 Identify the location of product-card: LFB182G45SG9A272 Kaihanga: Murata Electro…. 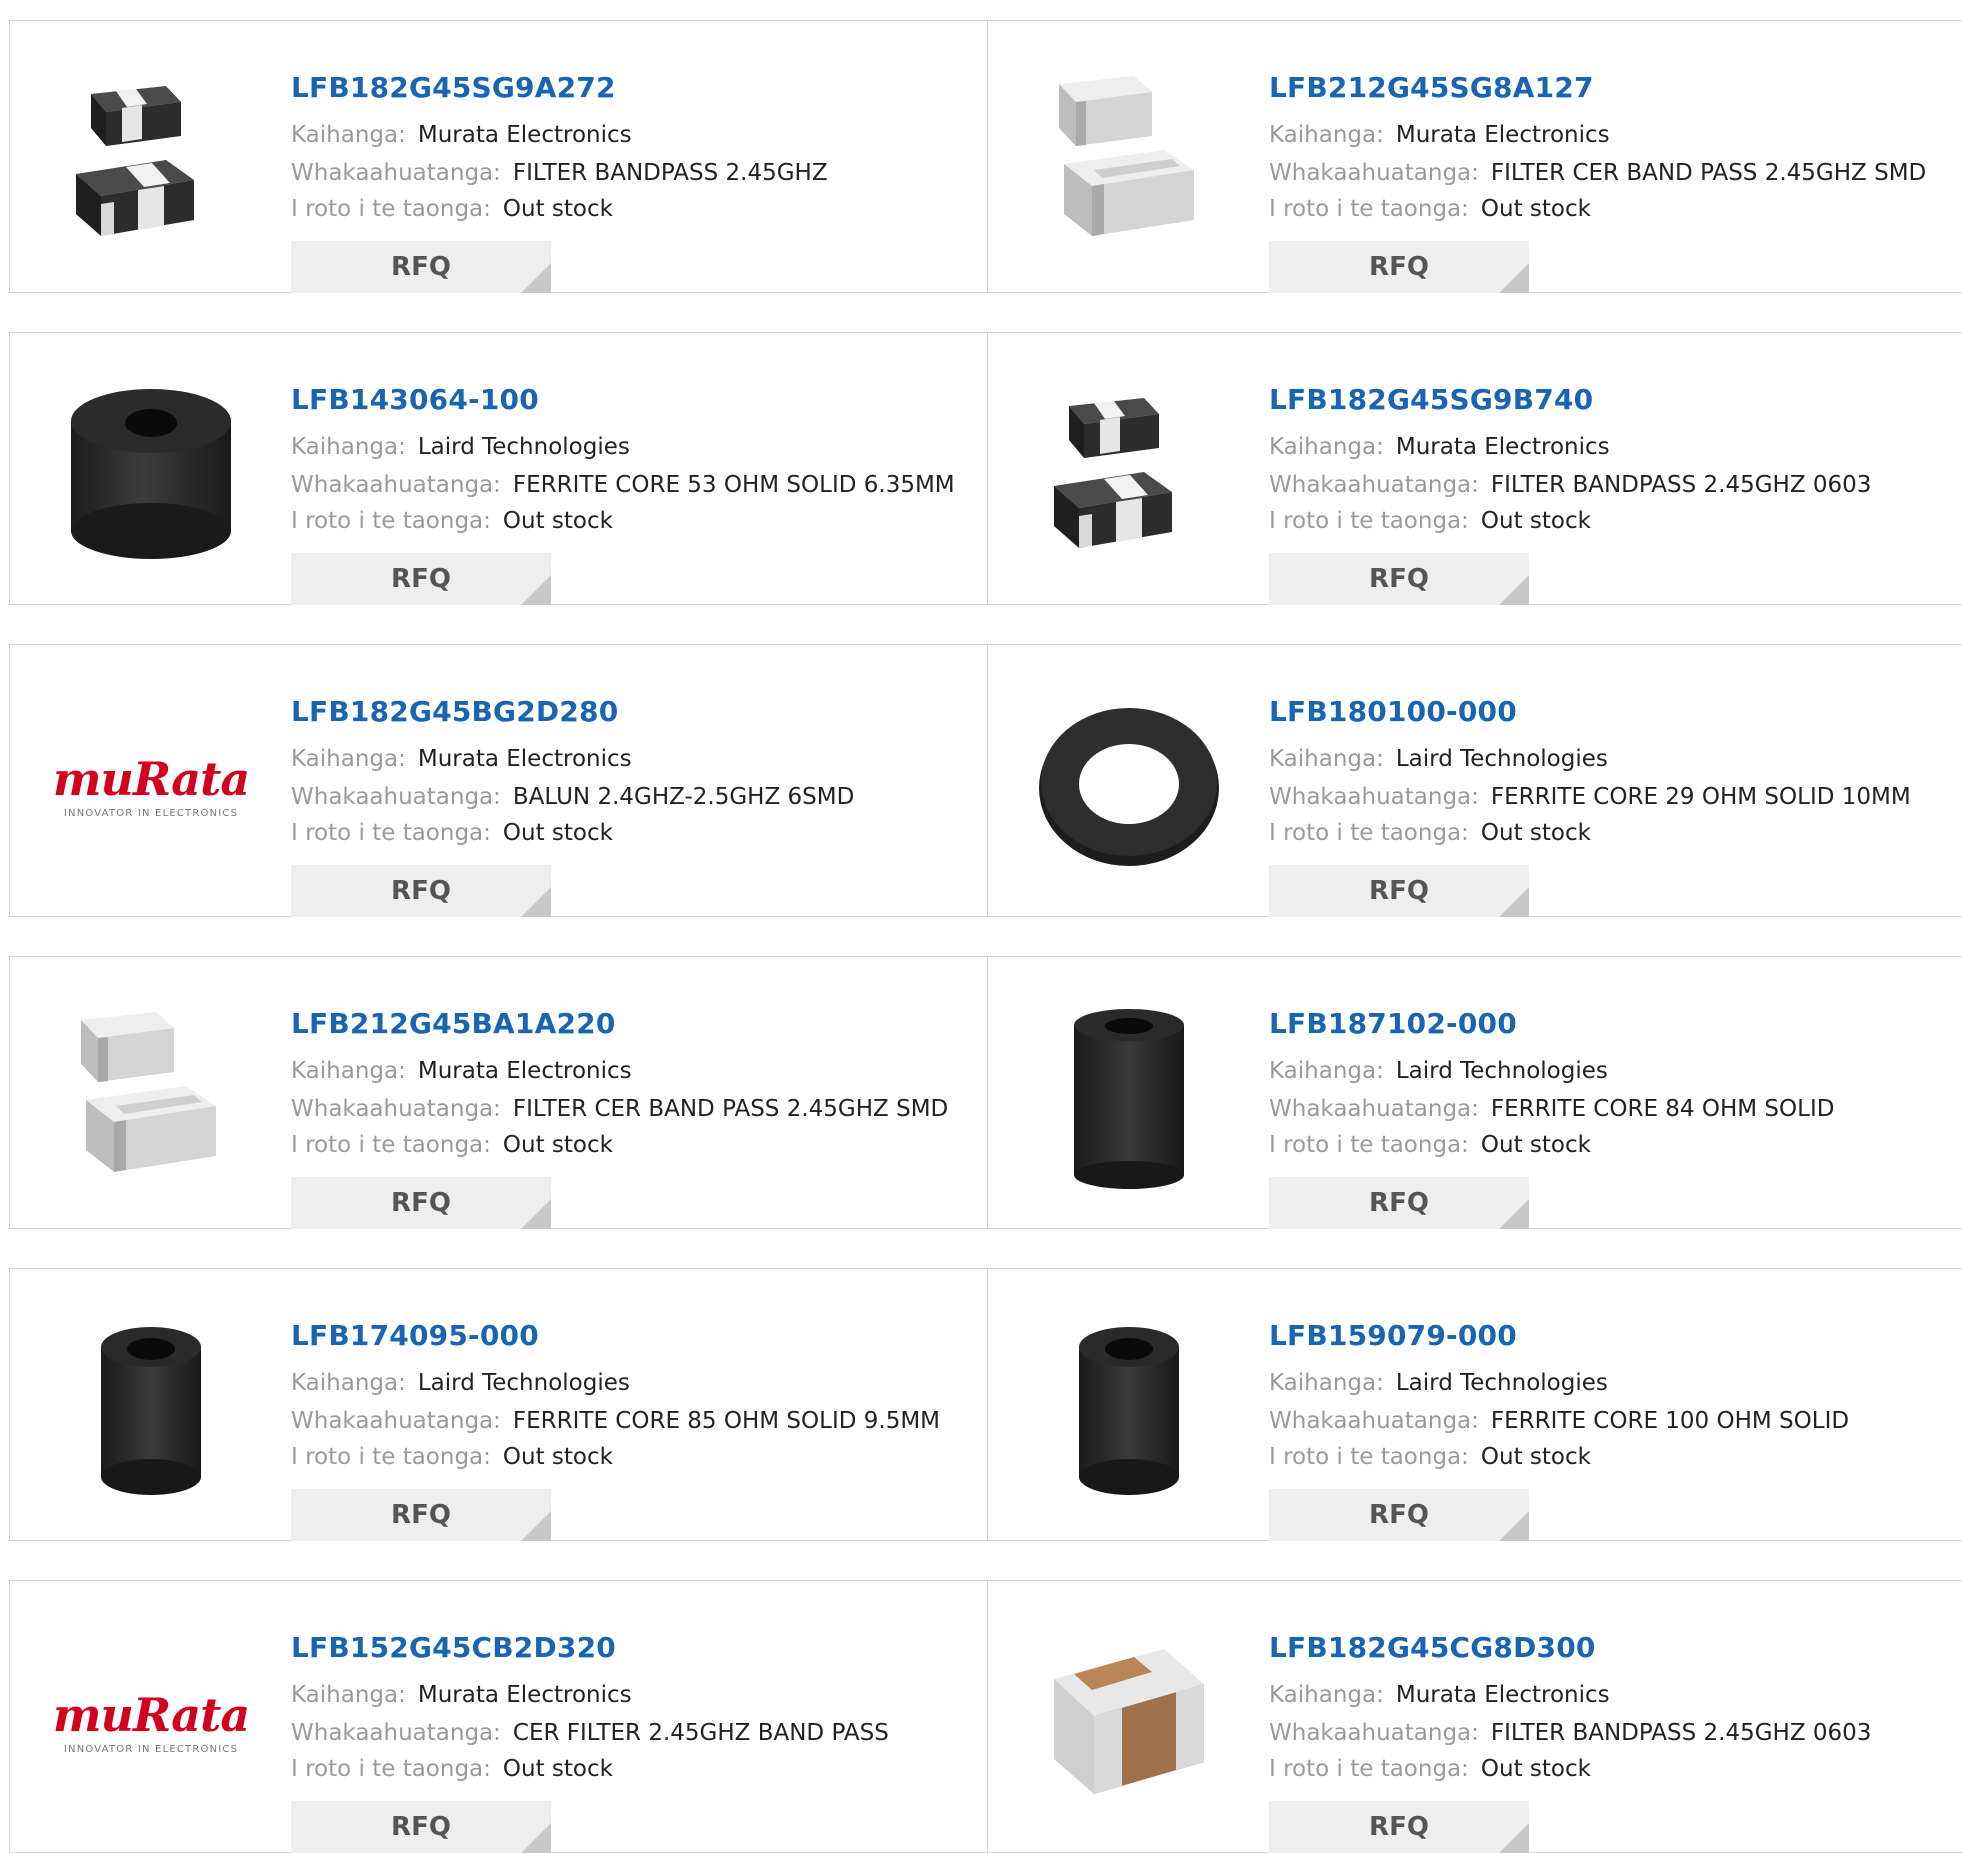
(499, 157).